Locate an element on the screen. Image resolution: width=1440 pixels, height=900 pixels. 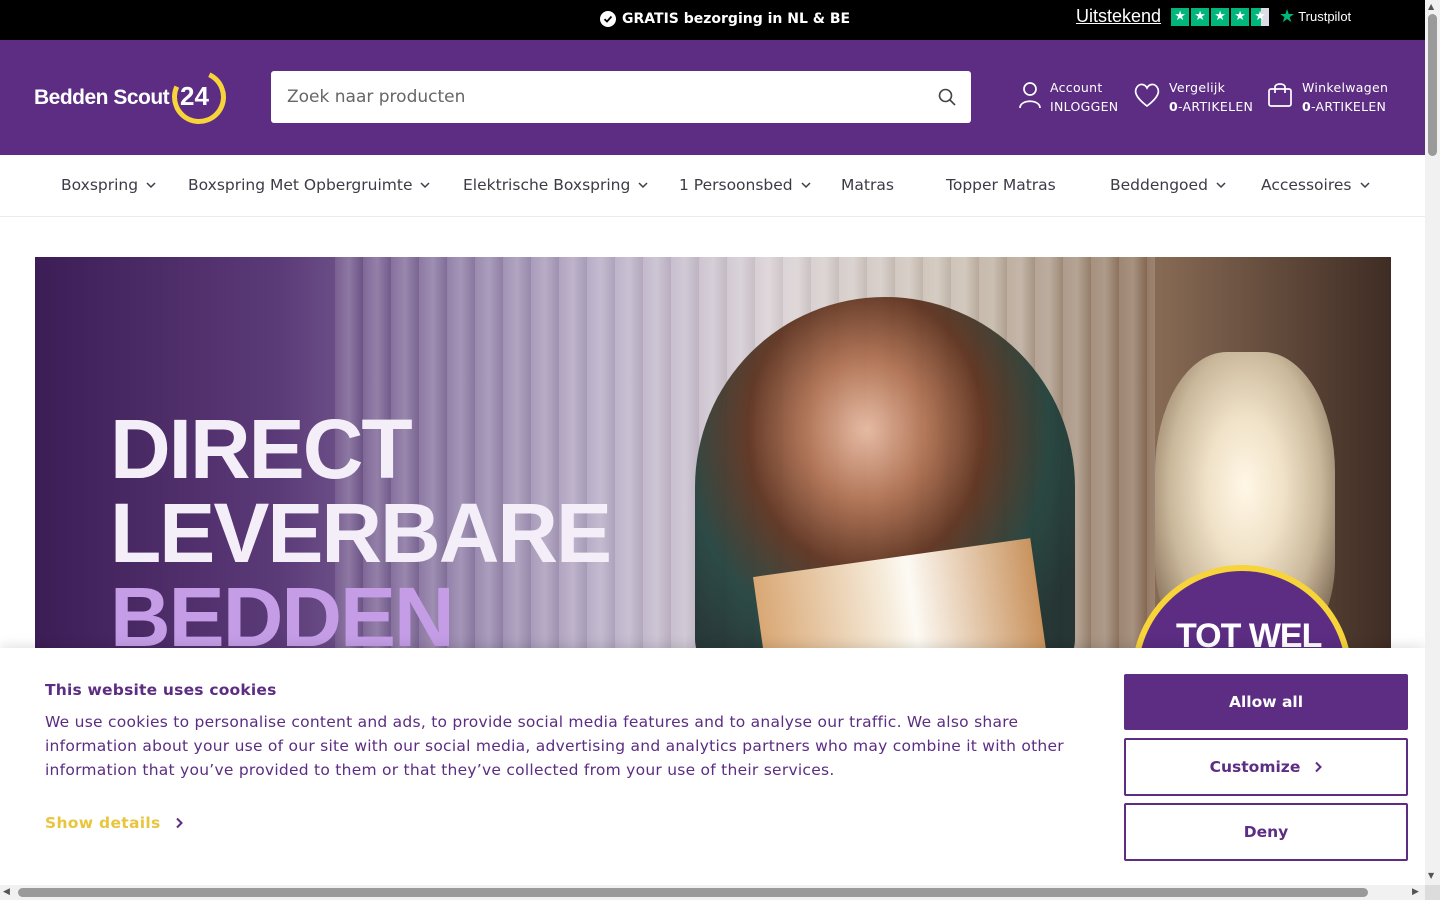
search-bar is located at coordinates (621, 97).